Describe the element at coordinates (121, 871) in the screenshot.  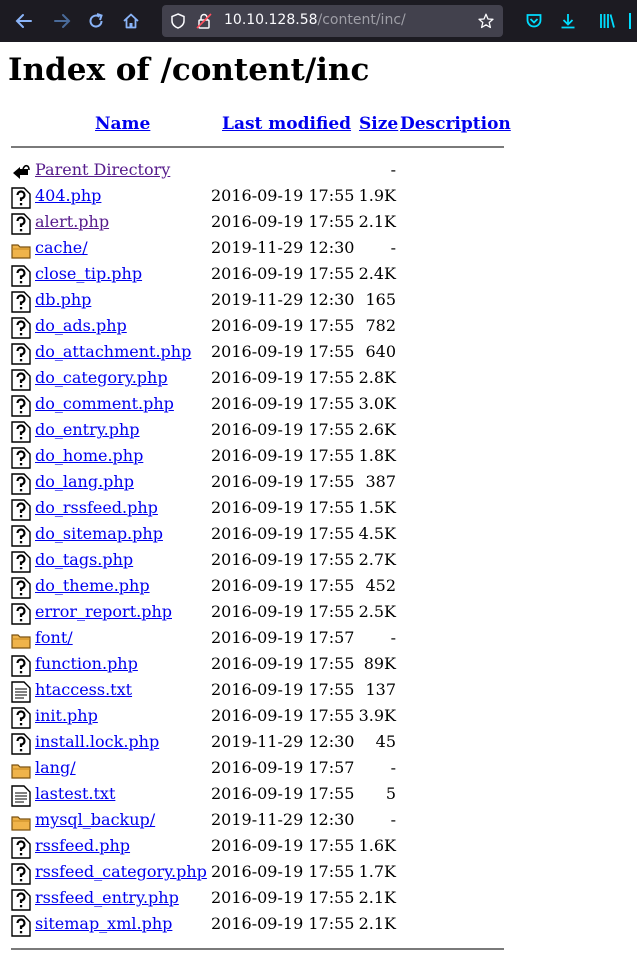
I see `file-link: rssfeed_category.php` at that location.